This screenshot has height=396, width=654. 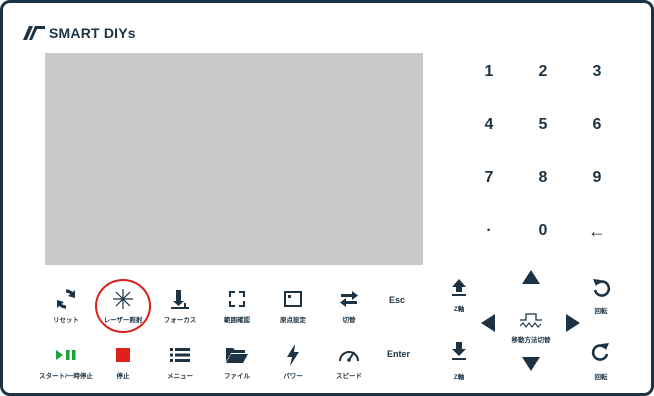 I want to click on menu-icon, so click(x=180, y=355).